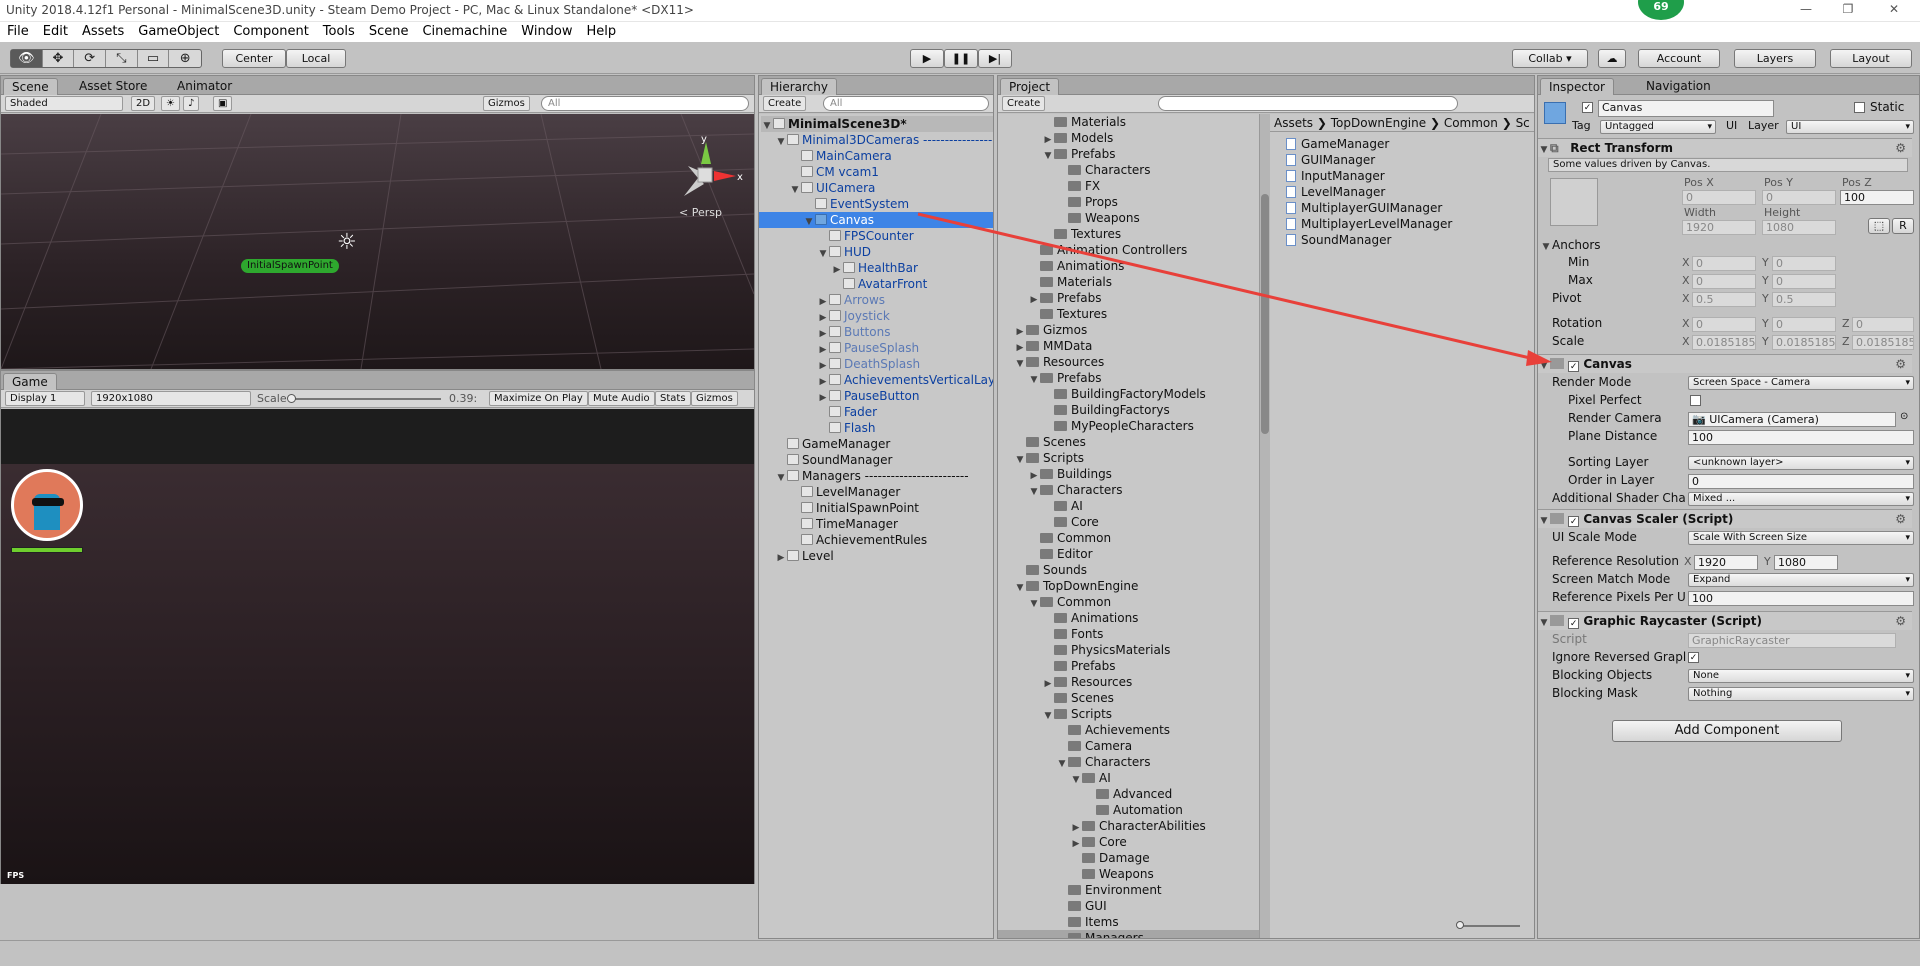 Image resolution: width=1920 pixels, height=966 pixels. What do you see at coordinates (1128, 666) in the screenshot?
I see `project-folder-row: Prefabs` at bounding box center [1128, 666].